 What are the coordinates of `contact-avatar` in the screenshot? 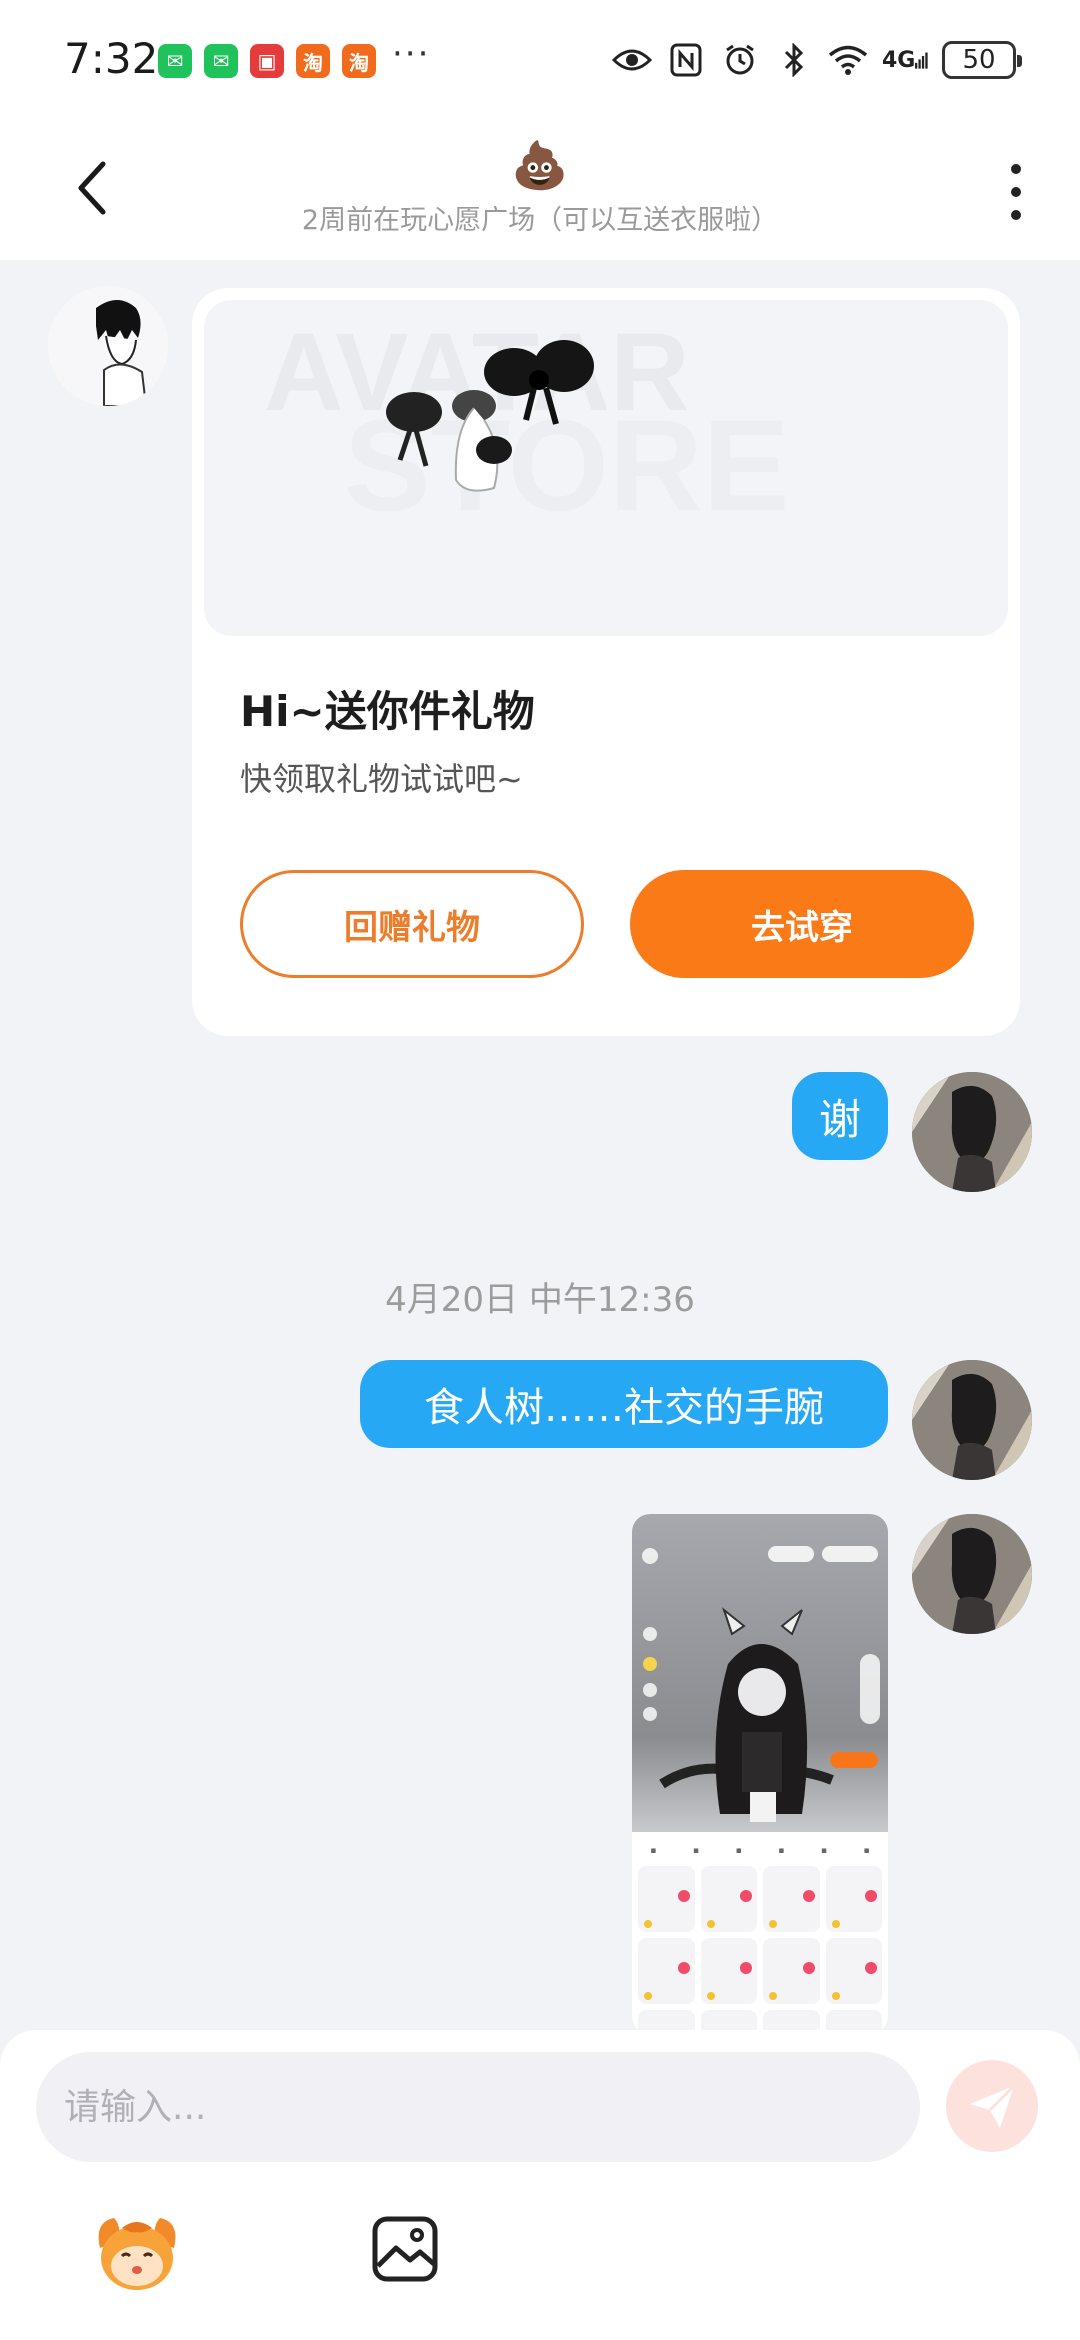 It's located at (108, 346).